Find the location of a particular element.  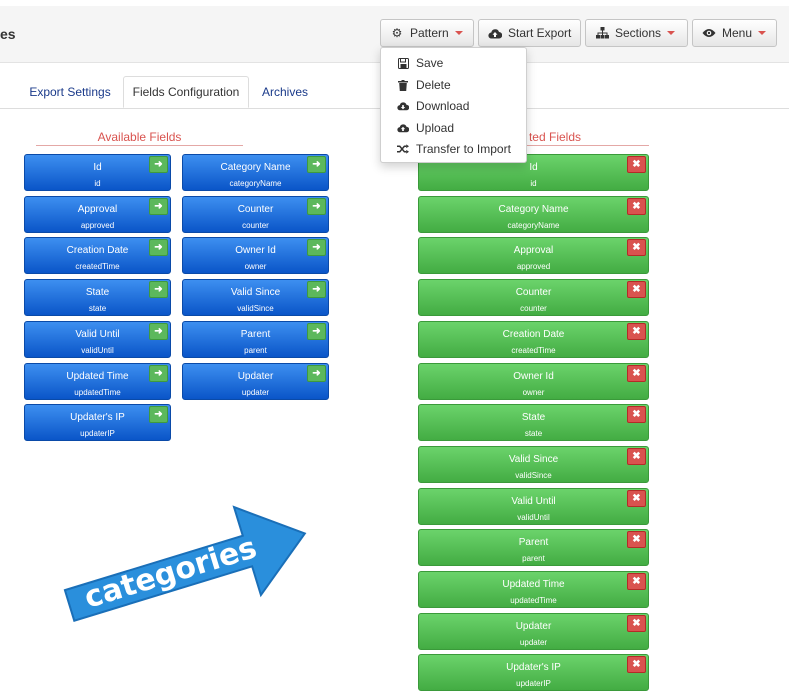

field-card: Counter counter ✖ is located at coordinates (533, 298).